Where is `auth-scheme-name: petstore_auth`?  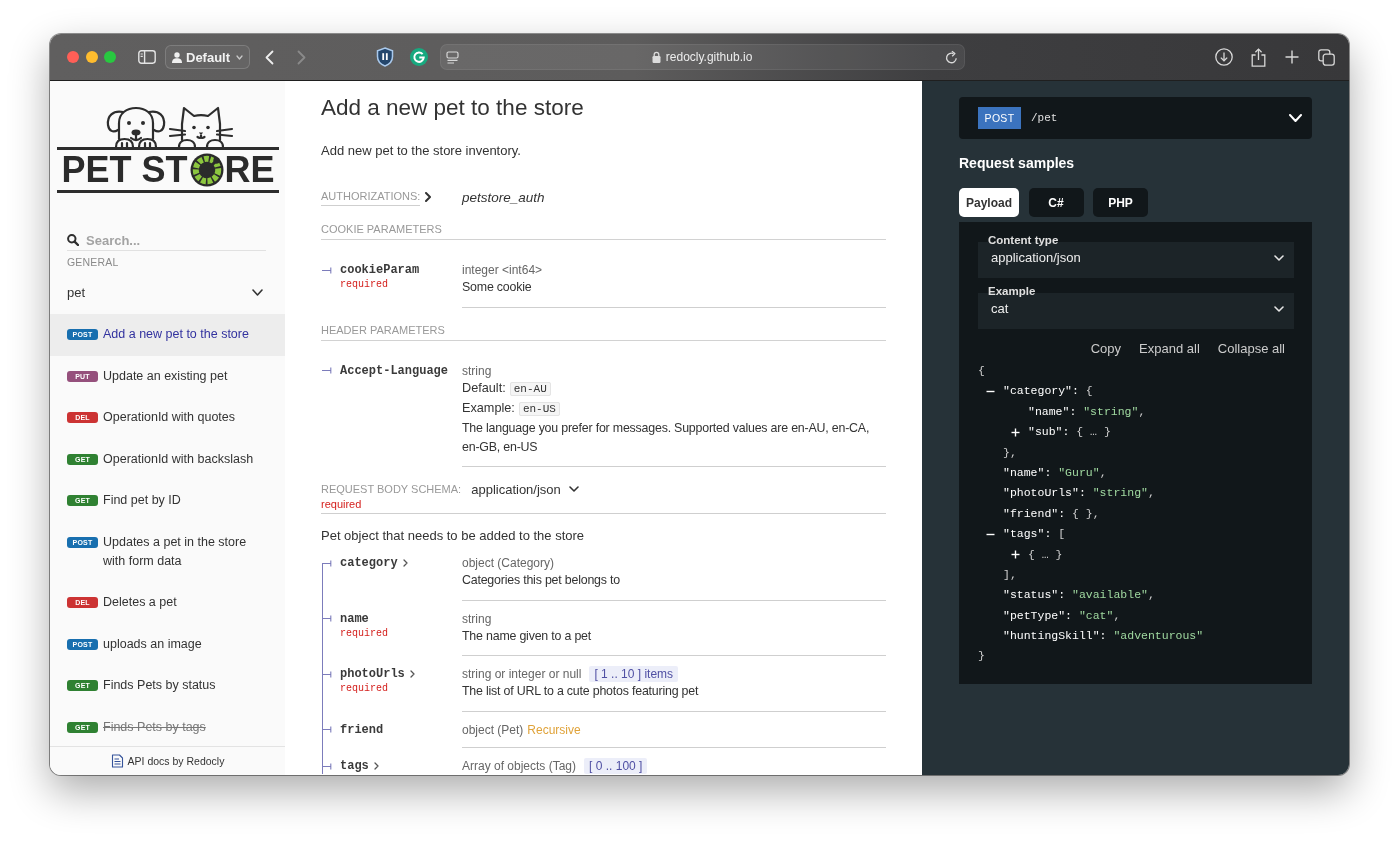
auth-scheme-name: petstore_auth is located at coordinates (503, 197).